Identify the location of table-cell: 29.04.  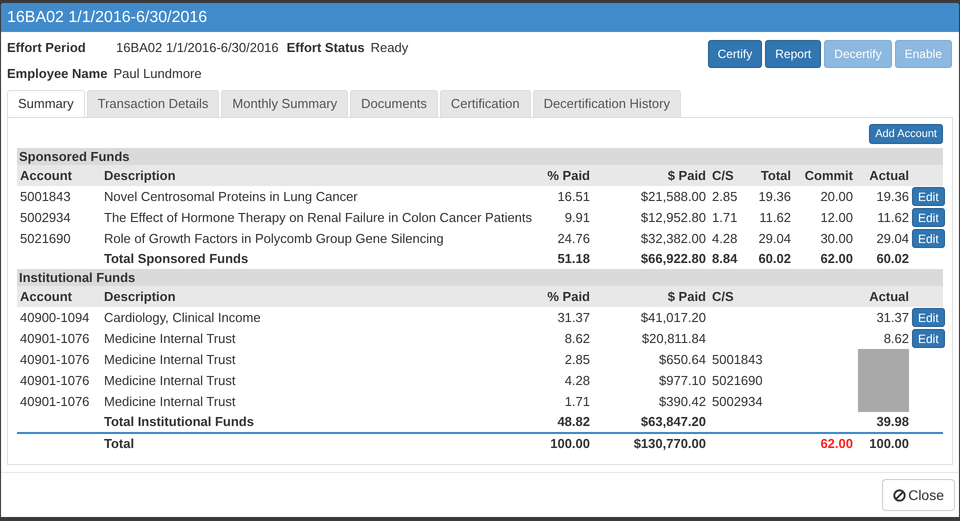
(774, 238).